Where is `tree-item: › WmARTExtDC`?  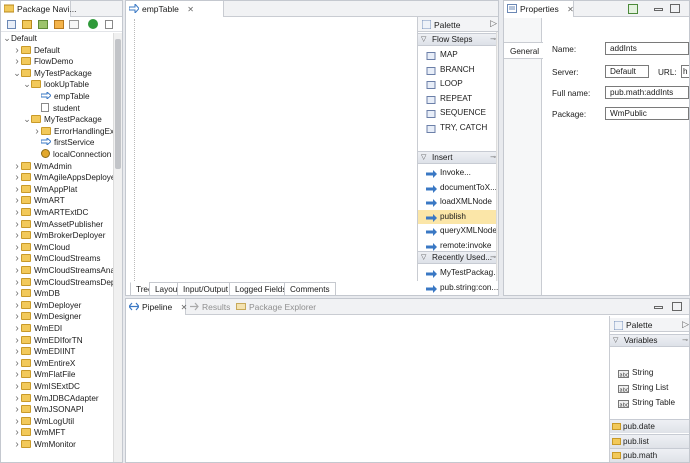
tree-item: › WmARTExtDC is located at coordinates (44, 213).